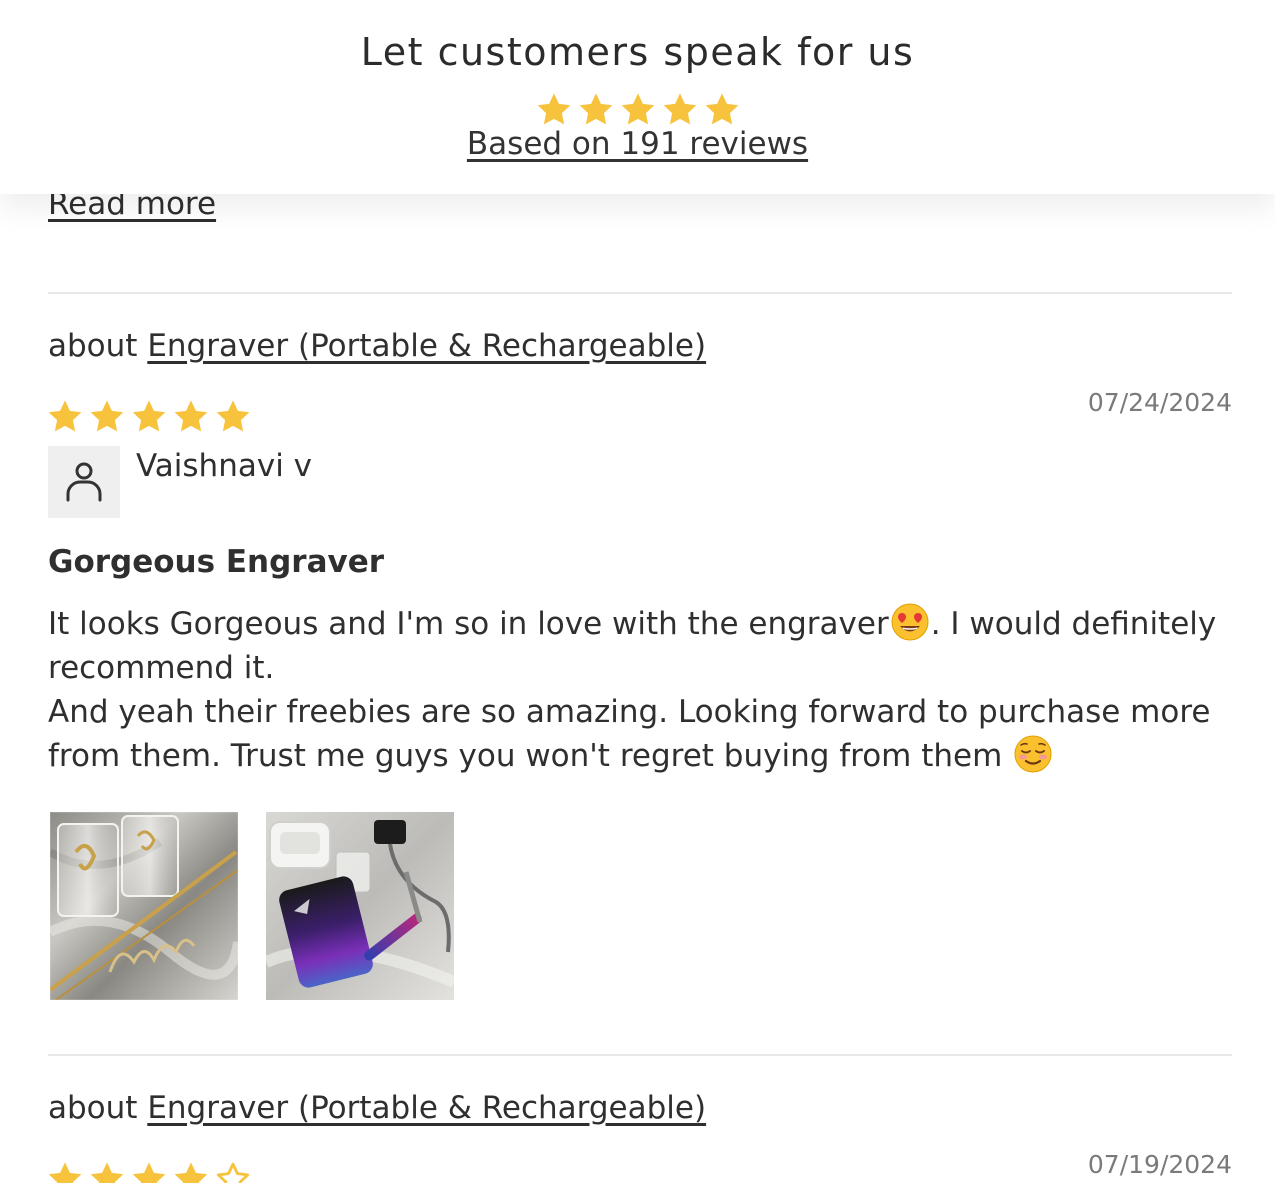 The image size is (1275, 1183). I want to click on review-date: 07/19/2024, so click(1159, 1164).